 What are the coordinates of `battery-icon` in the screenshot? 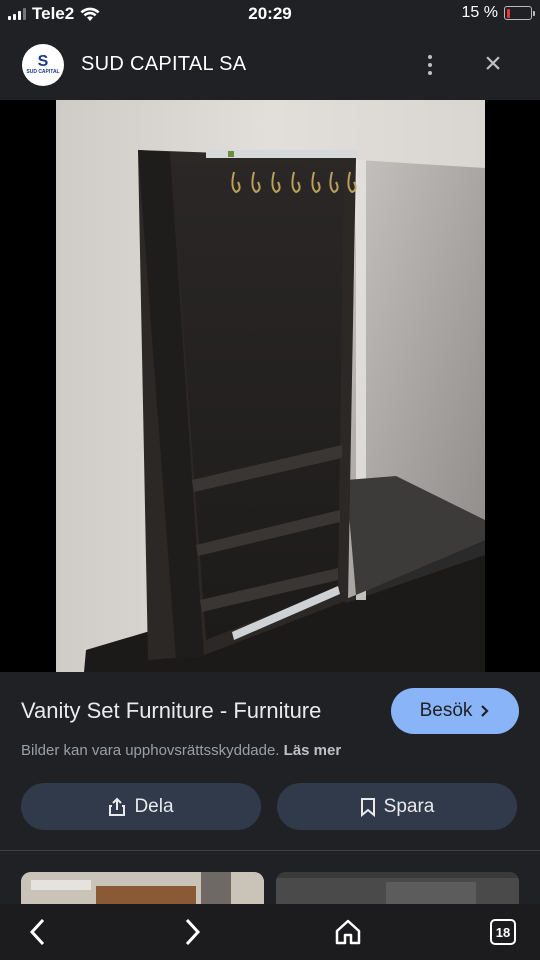 It's located at (519, 13).